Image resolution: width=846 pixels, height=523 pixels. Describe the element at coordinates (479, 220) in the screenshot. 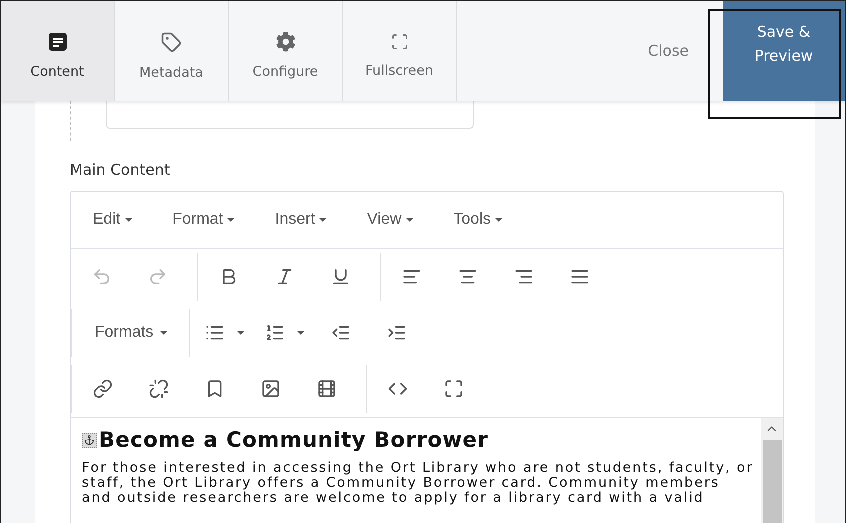

I see `menu-item: Tools` at that location.